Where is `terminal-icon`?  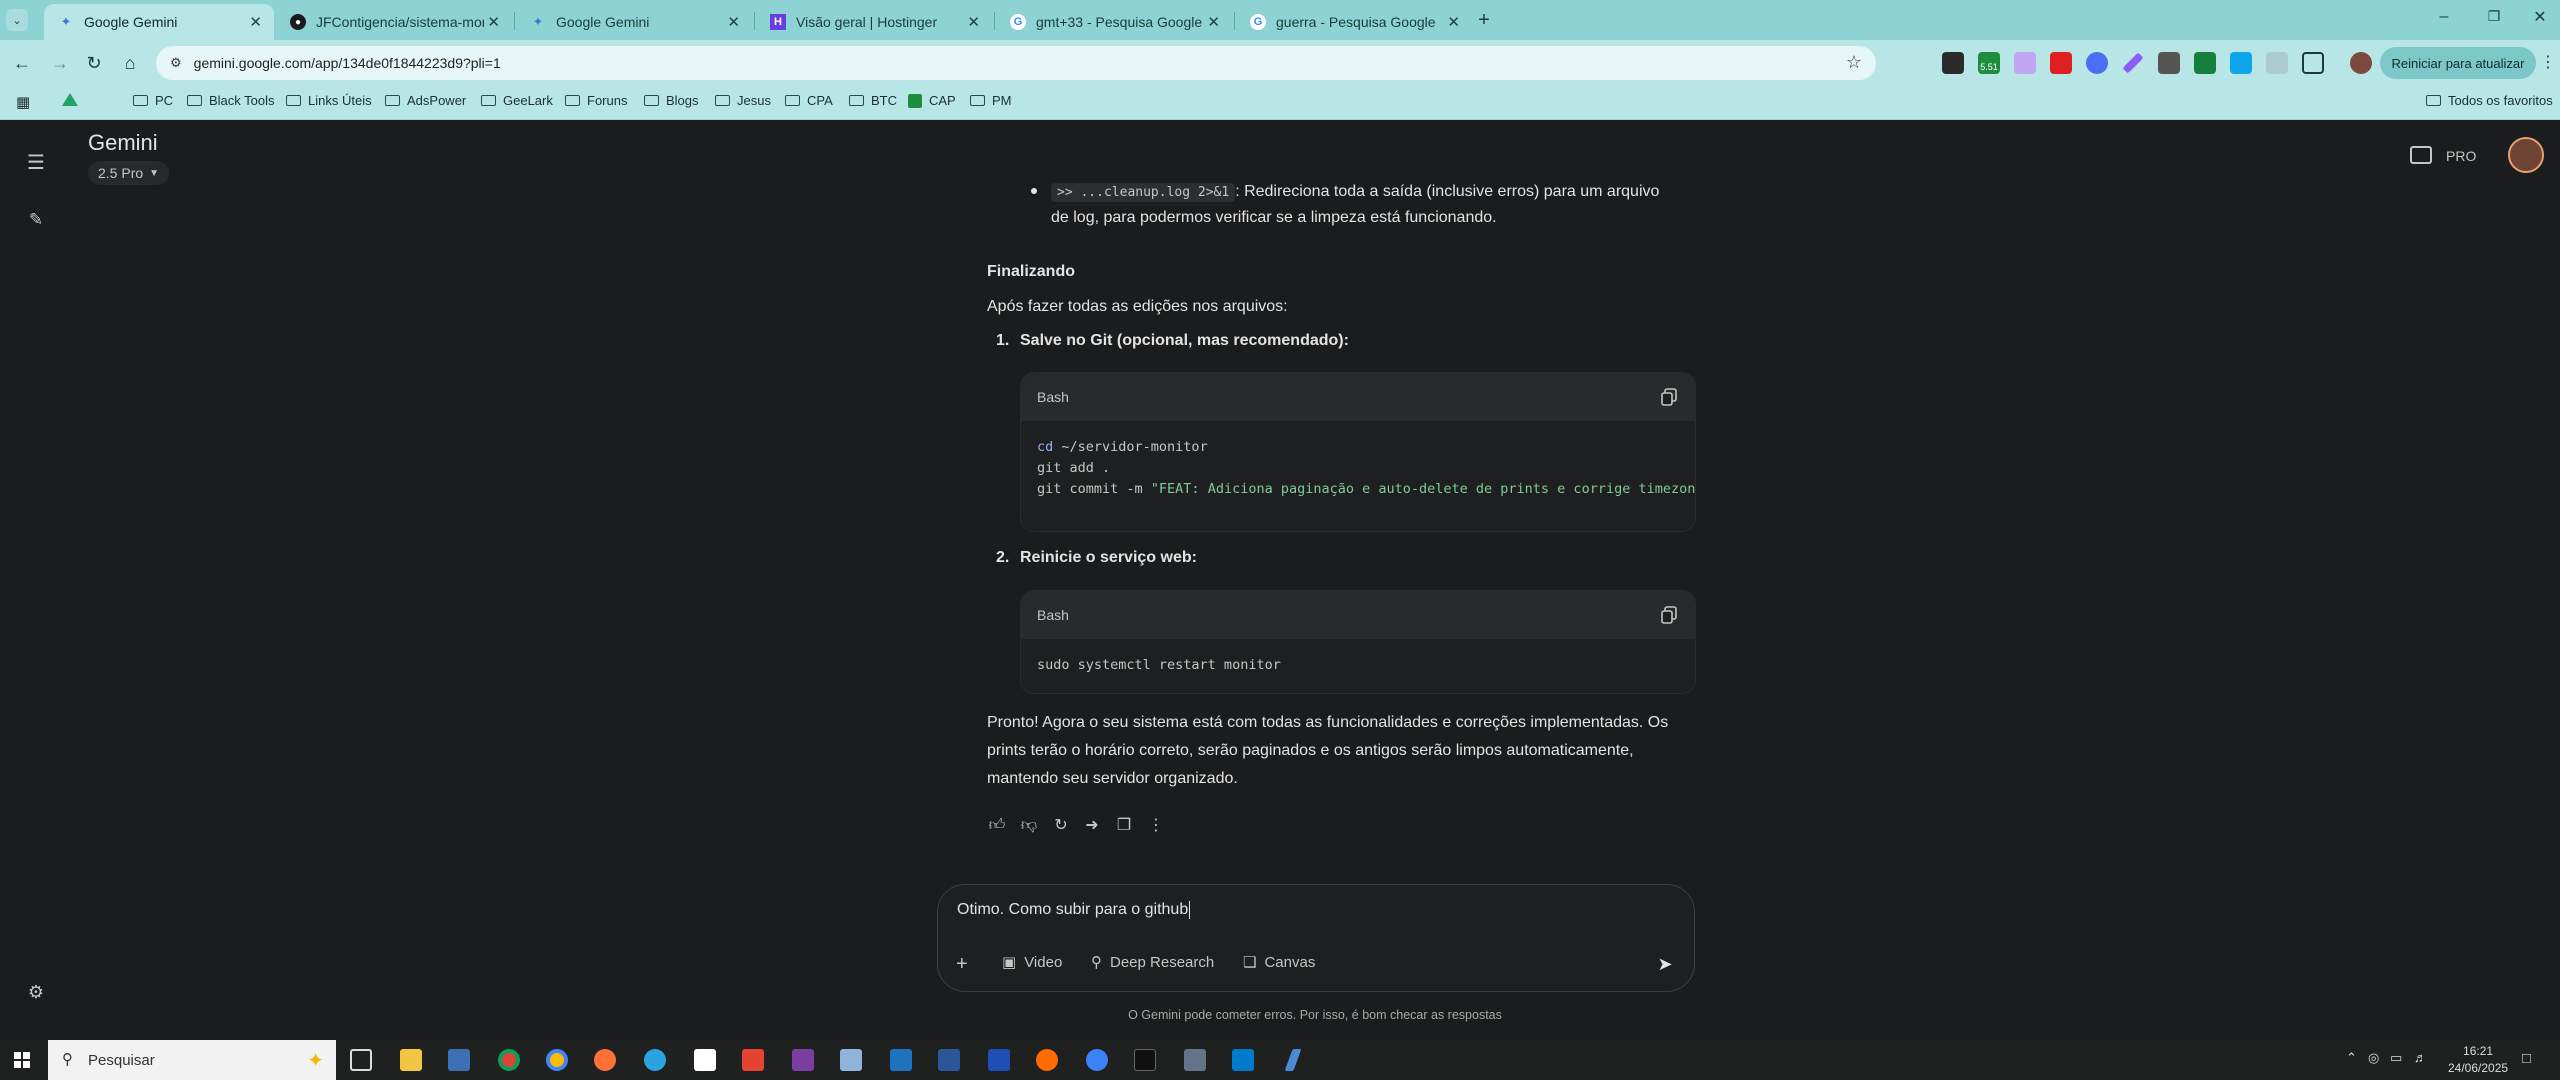 terminal-icon is located at coordinates (1145, 1060).